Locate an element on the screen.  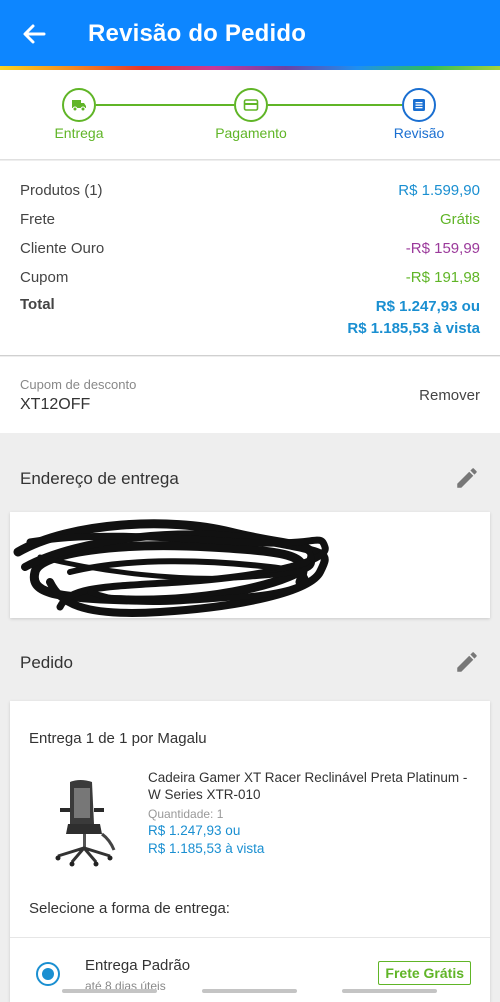
radio-selected-dot is located at coordinates (48, 974).